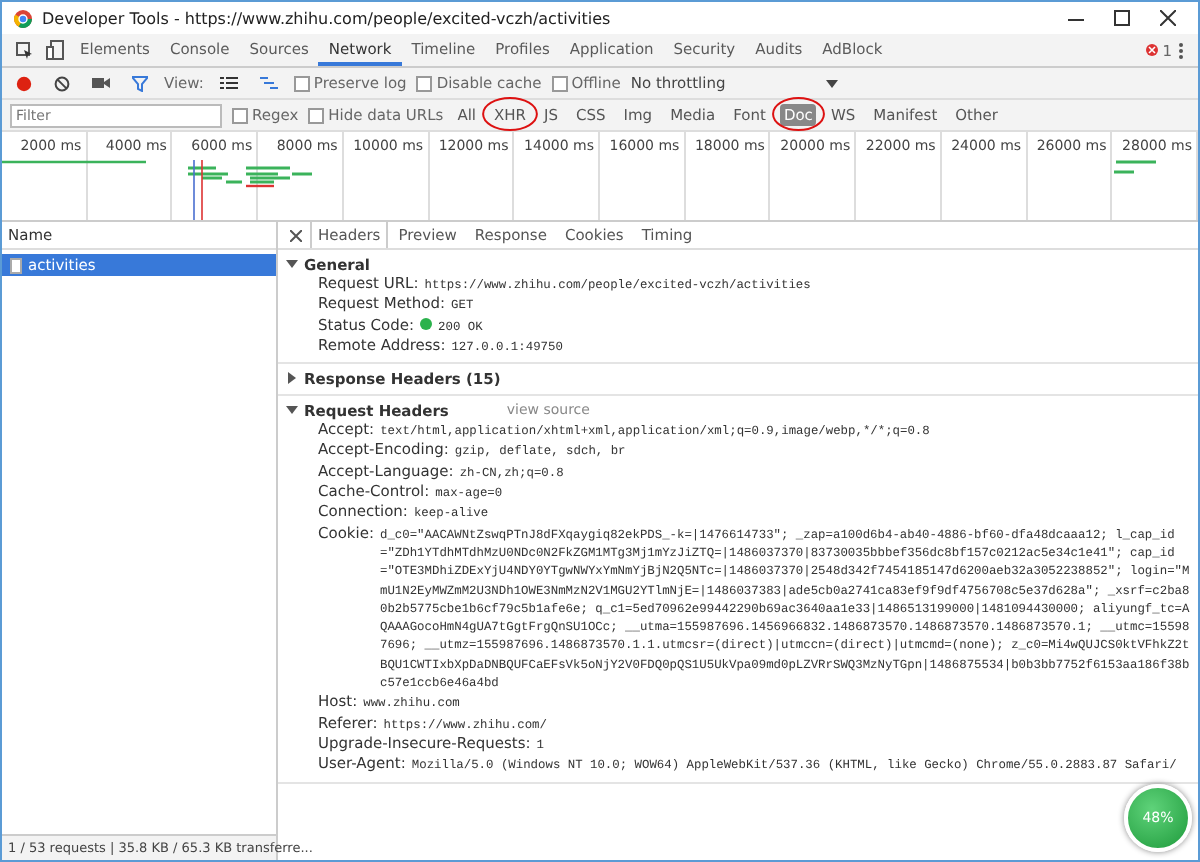  What do you see at coordinates (327, 18) in the screenshot?
I see `window-title: Developer Tools - https://www.zhihu.com/people/excited-vczh/activities` at bounding box center [327, 18].